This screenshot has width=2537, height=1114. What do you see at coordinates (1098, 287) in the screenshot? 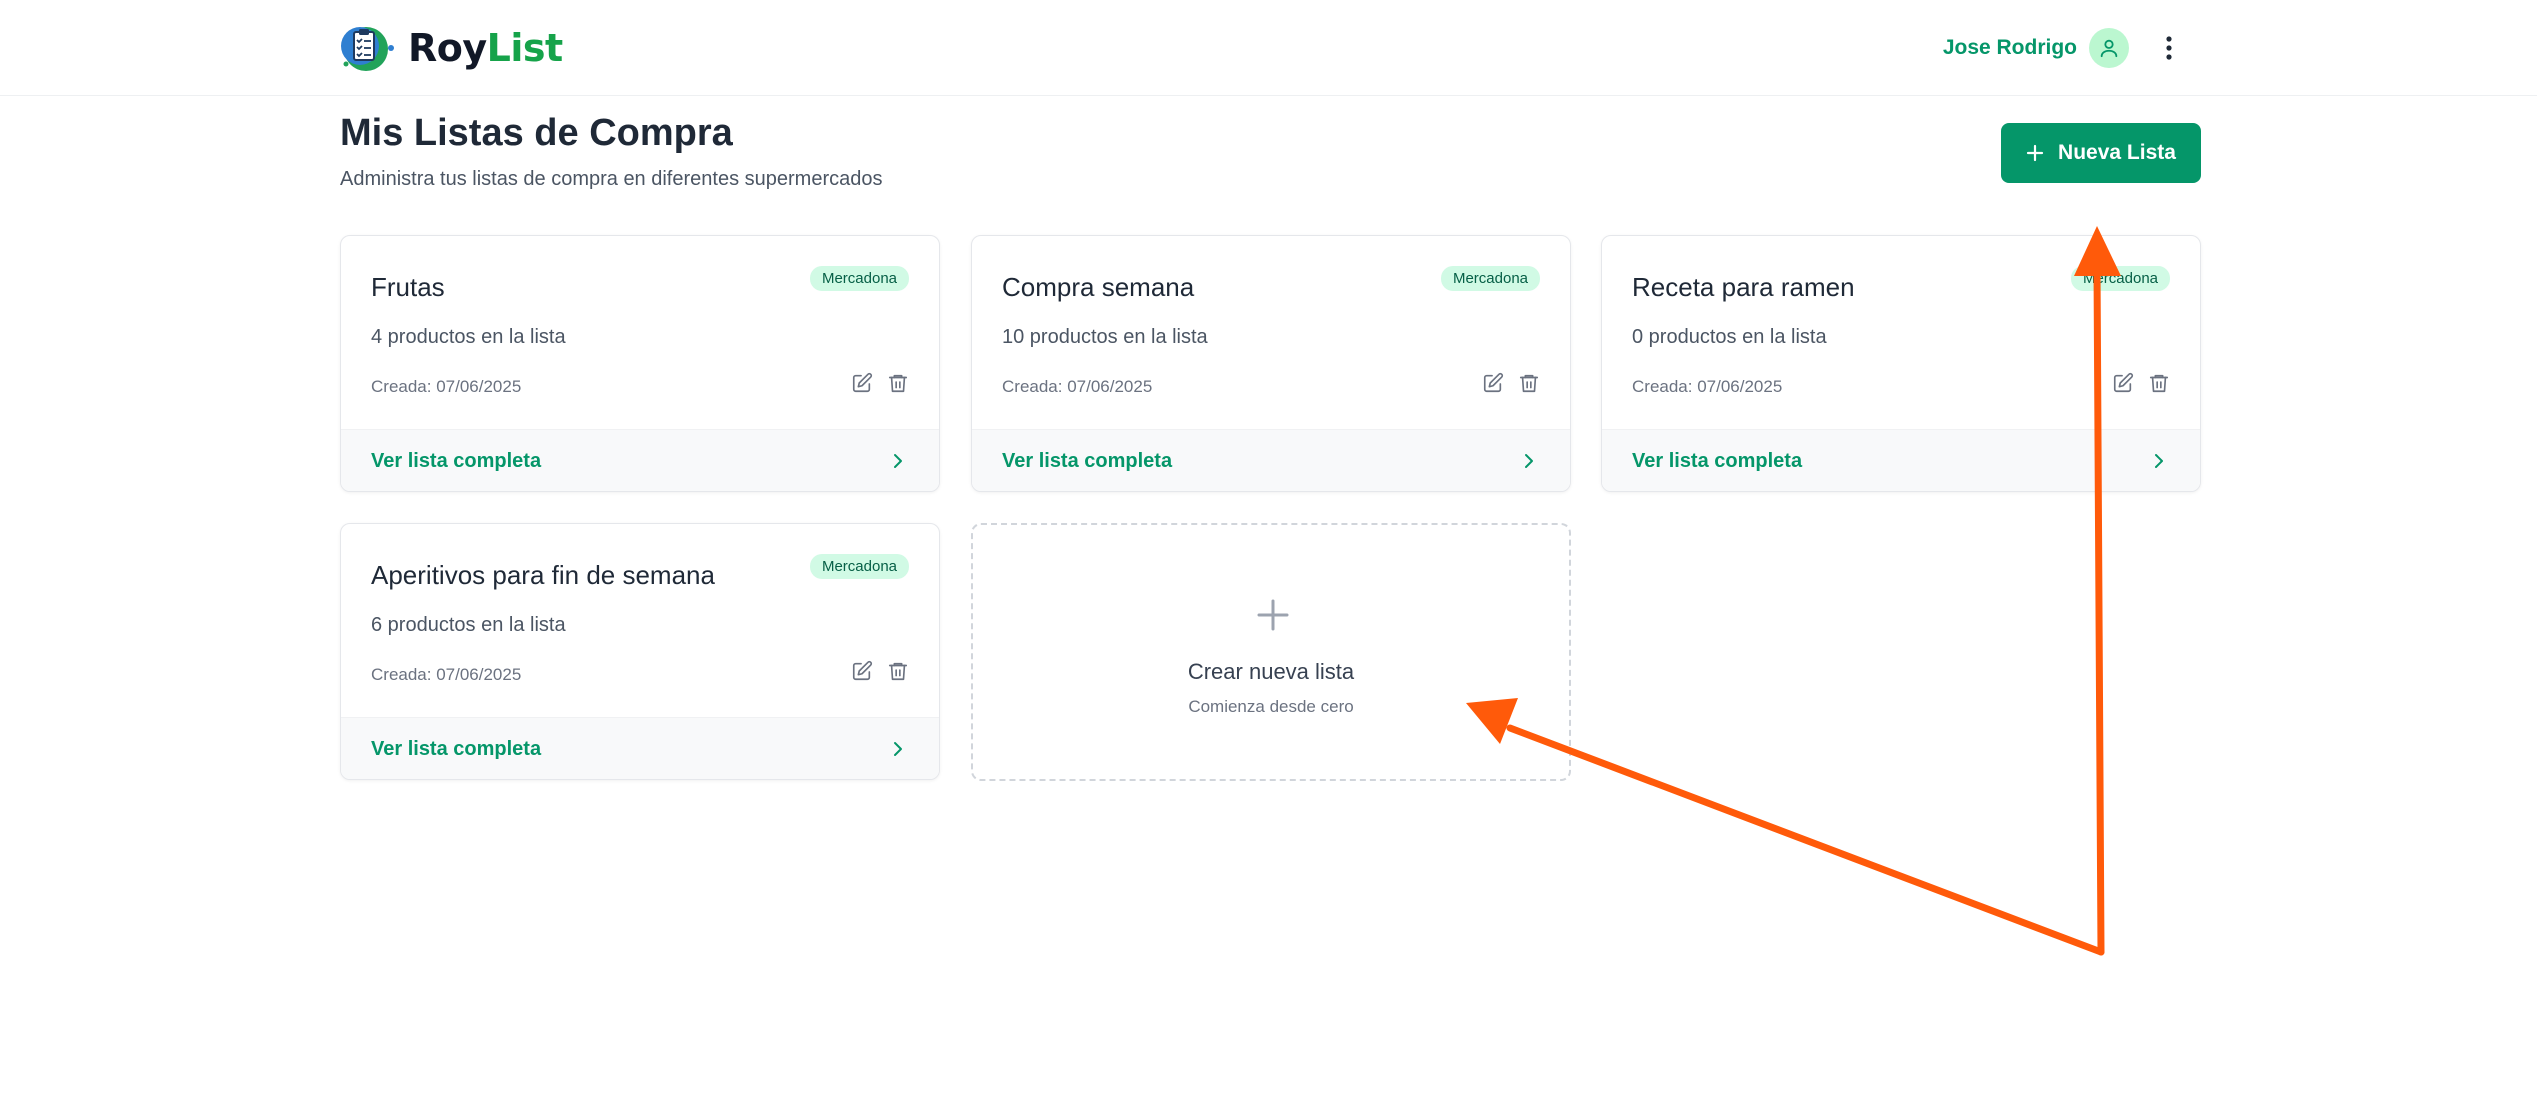
I see `list-title: Compra semana` at bounding box center [1098, 287].